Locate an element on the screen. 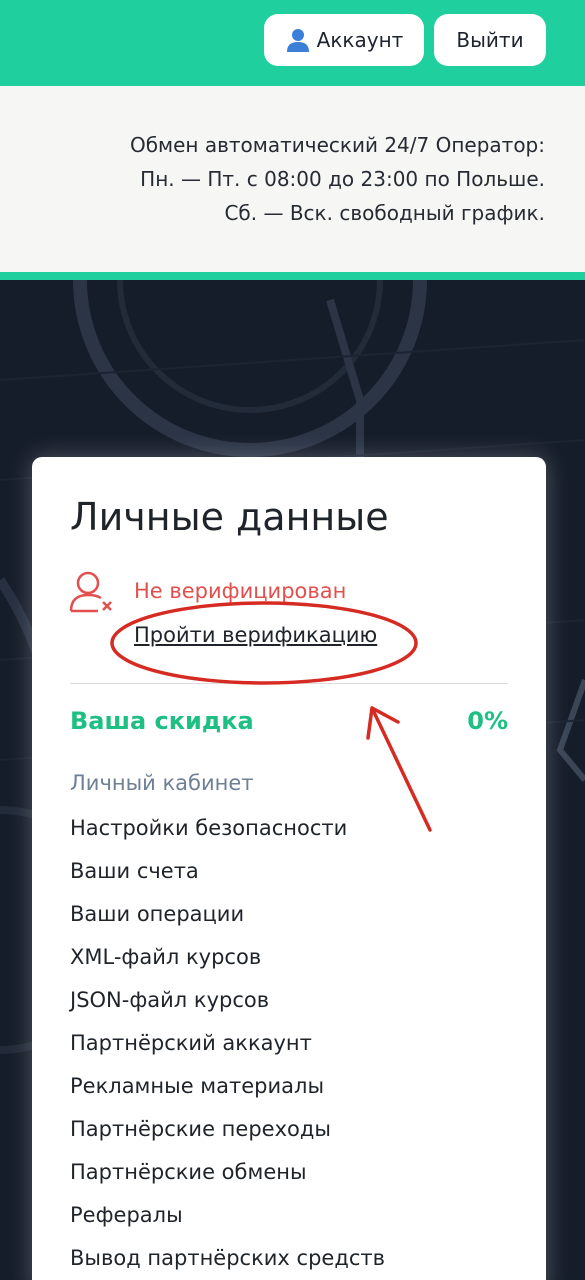 The image size is (585, 1280). menu-item-operations: Ваши операции is located at coordinates (227, 920).